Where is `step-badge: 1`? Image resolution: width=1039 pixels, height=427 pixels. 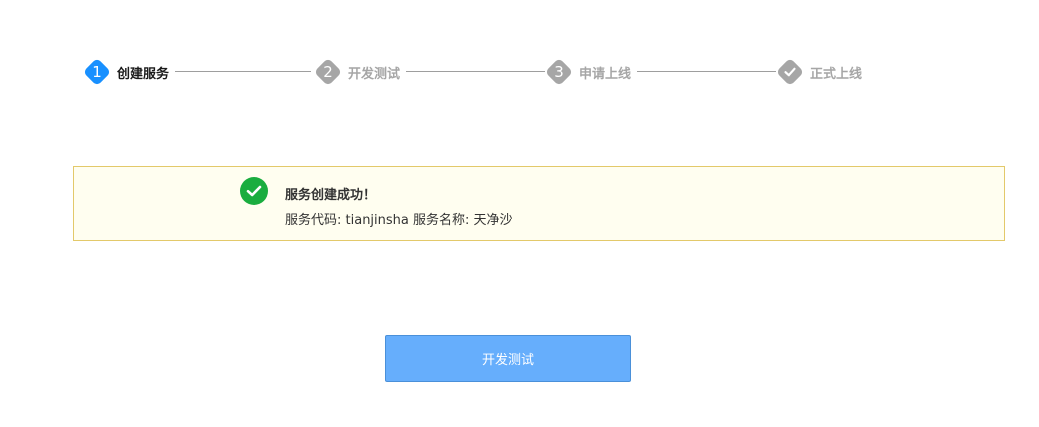
step-badge: 1 is located at coordinates (97, 72).